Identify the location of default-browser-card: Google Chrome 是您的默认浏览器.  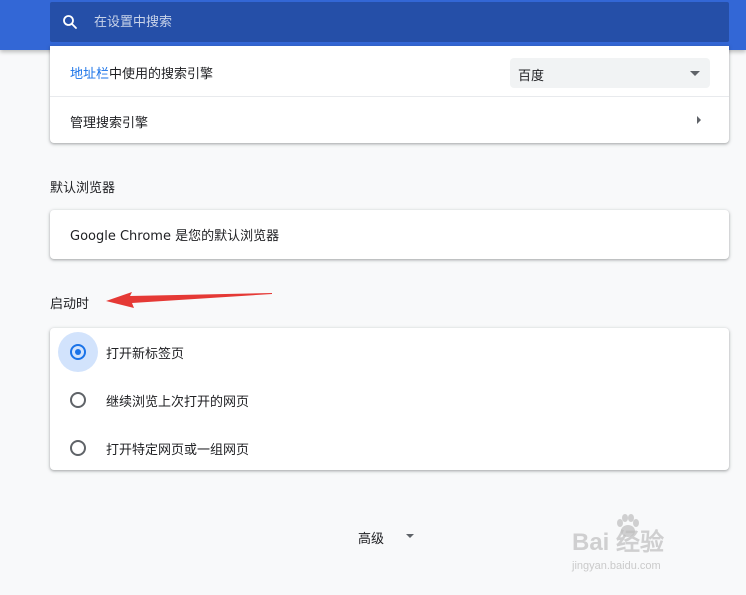
(389, 234).